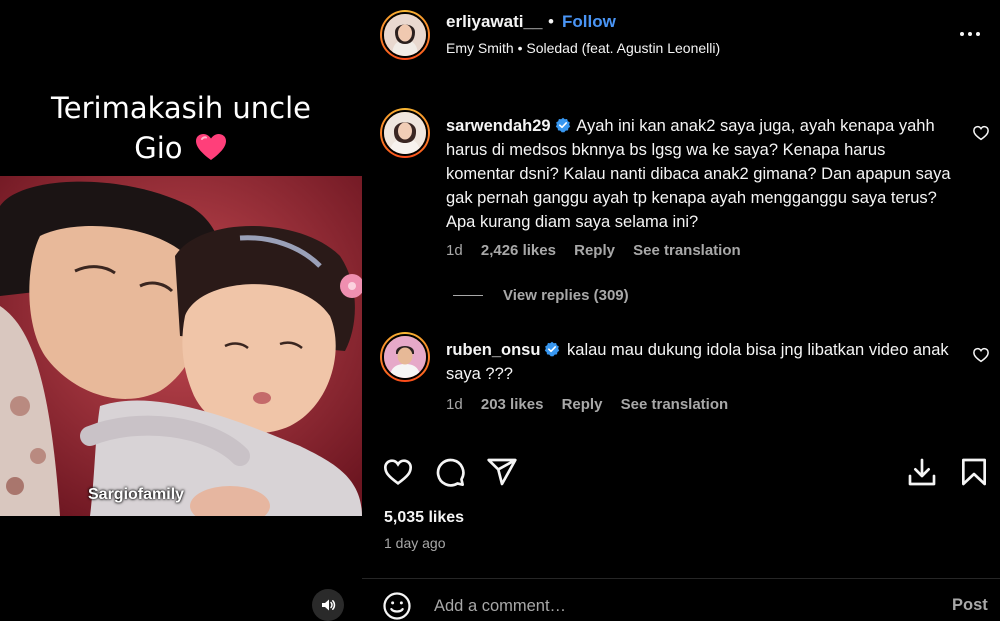  What do you see at coordinates (494, 22) in the screenshot?
I see `author-username: erliyawati__` at bounding box center [494, 22].